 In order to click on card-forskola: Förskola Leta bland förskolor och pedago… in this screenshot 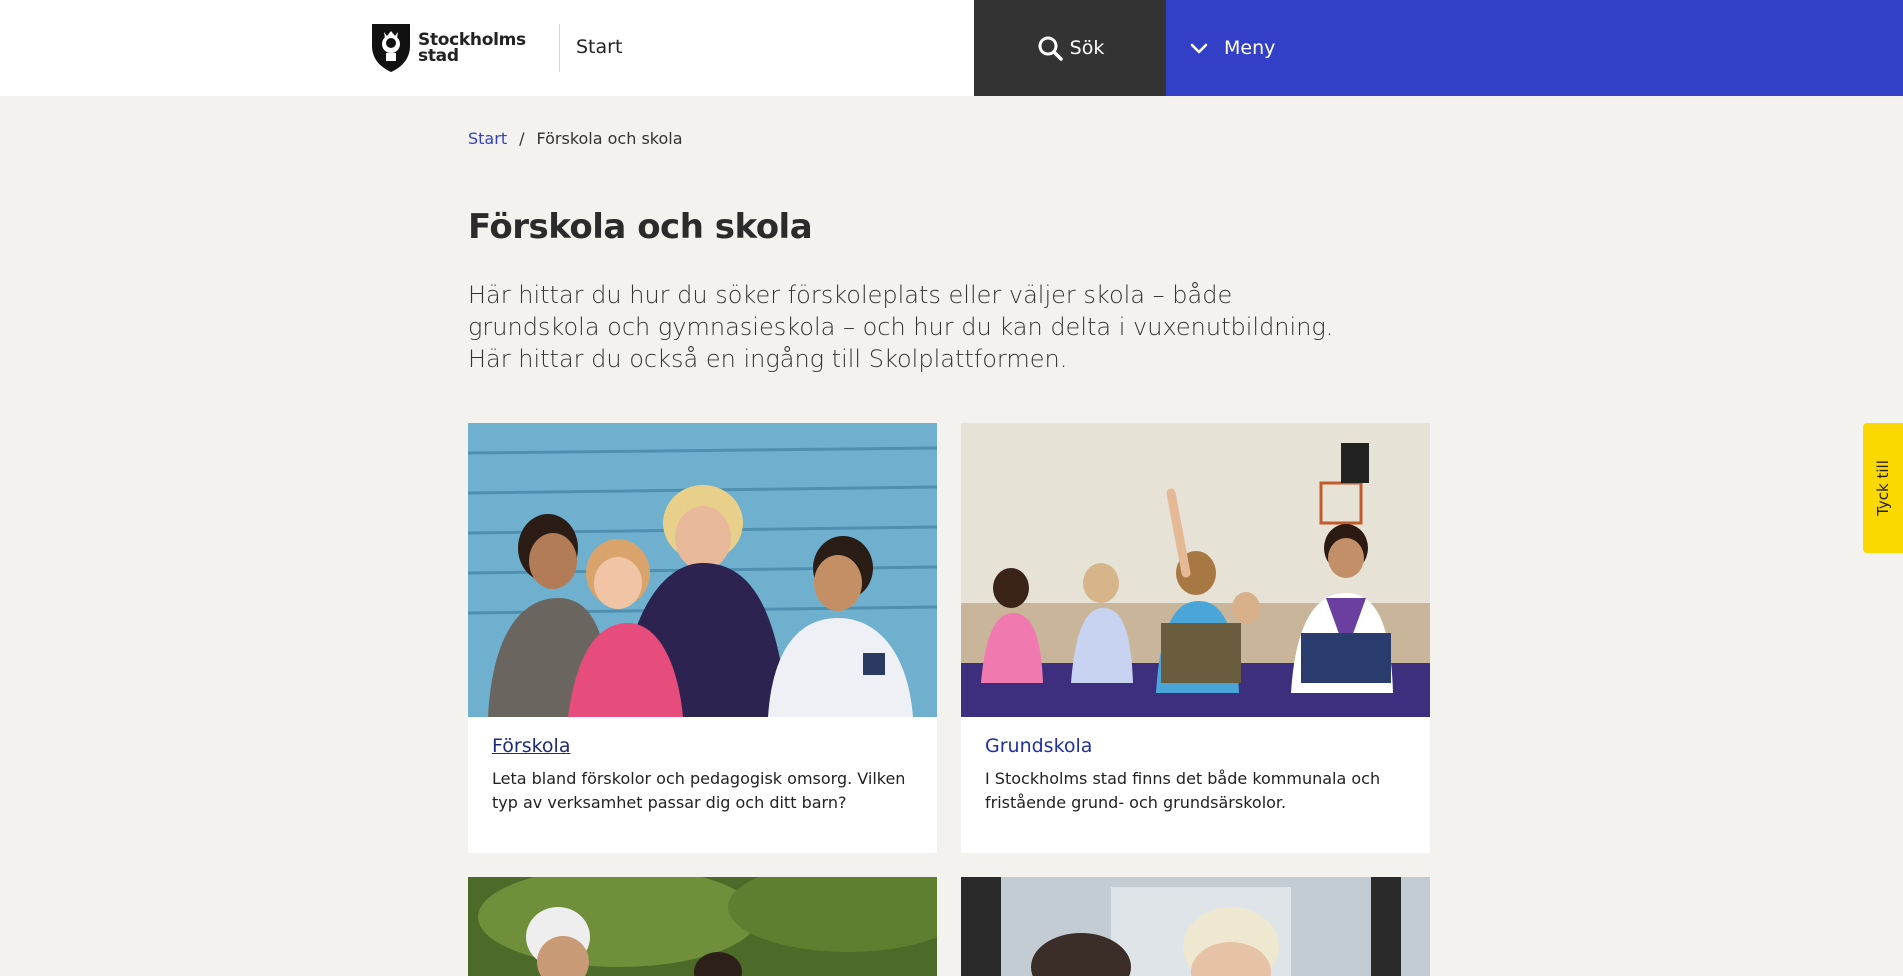, I will do `click(702, 638)`.